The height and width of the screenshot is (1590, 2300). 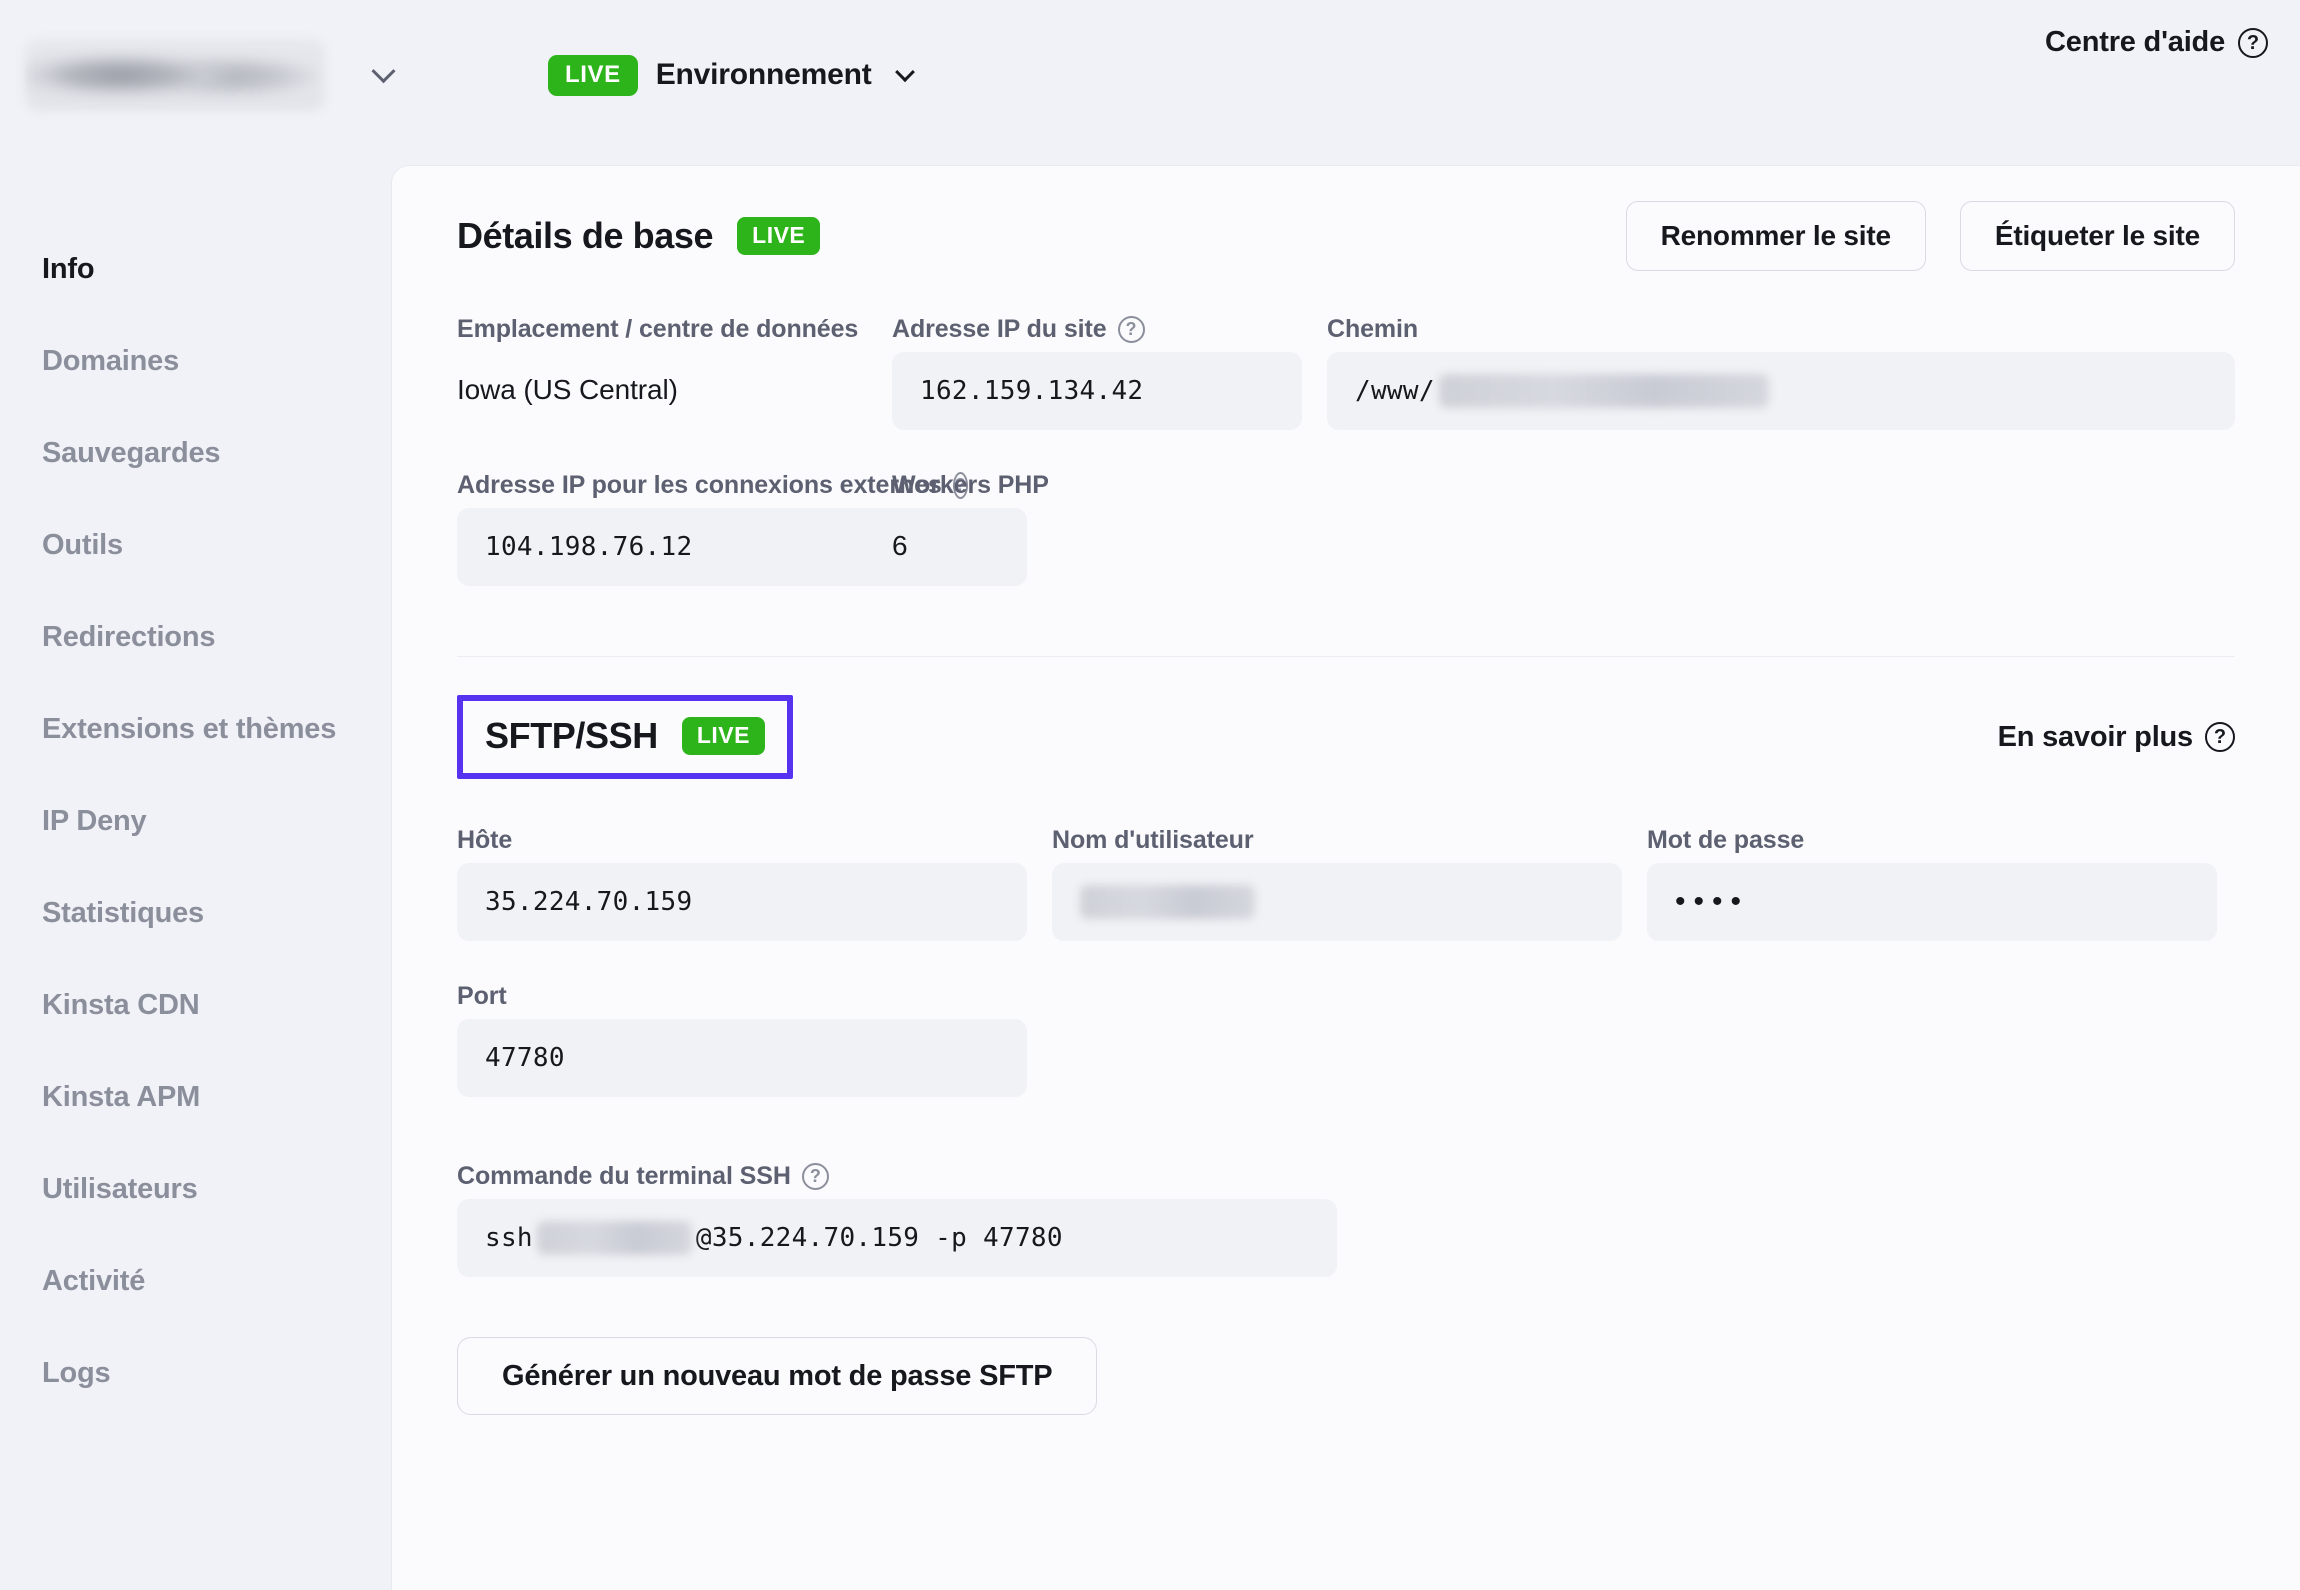 What do you see at coordinates (1726, 839) in the screenshot?
I see `field-password-label: Mot de passe` at bounding box center [1726, 839].